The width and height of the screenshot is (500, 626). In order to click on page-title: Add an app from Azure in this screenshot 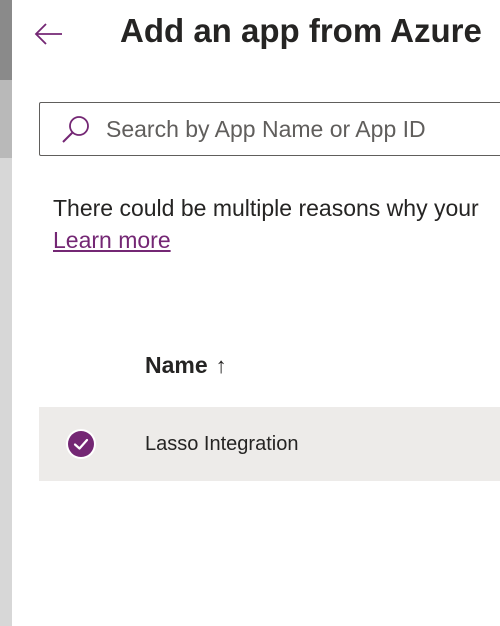, I will do `click(301, 30)`.